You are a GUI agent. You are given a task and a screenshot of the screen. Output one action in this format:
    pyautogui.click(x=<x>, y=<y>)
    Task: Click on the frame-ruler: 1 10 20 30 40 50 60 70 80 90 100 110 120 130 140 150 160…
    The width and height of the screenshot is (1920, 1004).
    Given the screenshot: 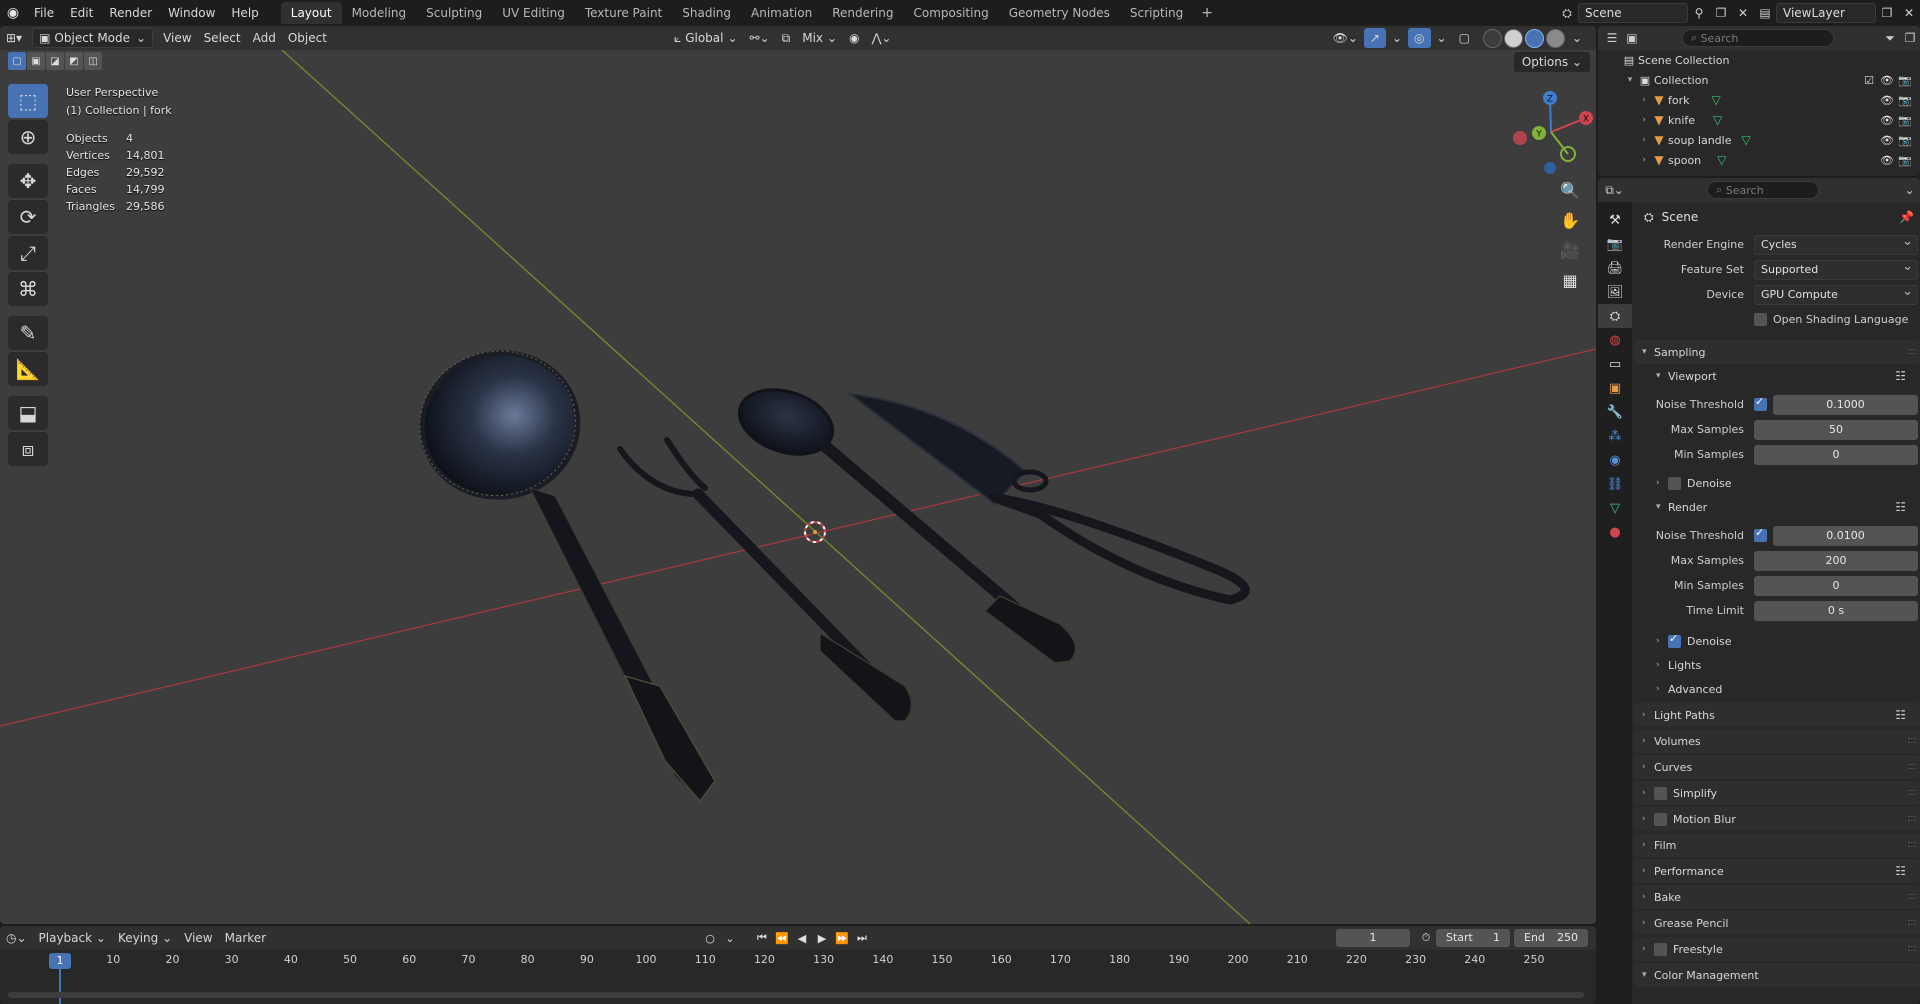 What is the action you would take?
    pyautogui.click(x=798, y=977)
    